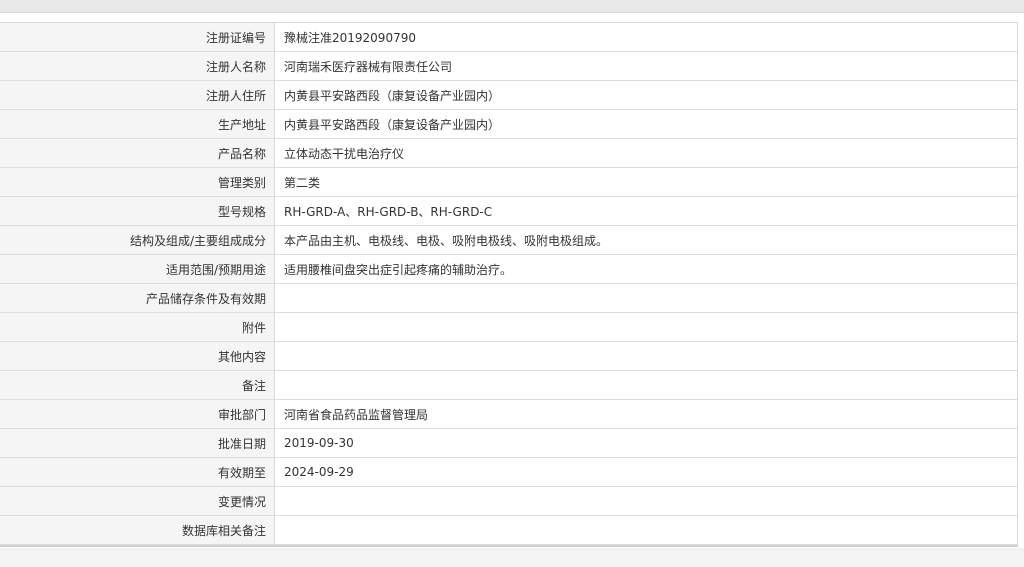  Describe the element at coordinates (137, 37) in the screenshot. I see `field-label-registration-number: 注册证编号` at that location.